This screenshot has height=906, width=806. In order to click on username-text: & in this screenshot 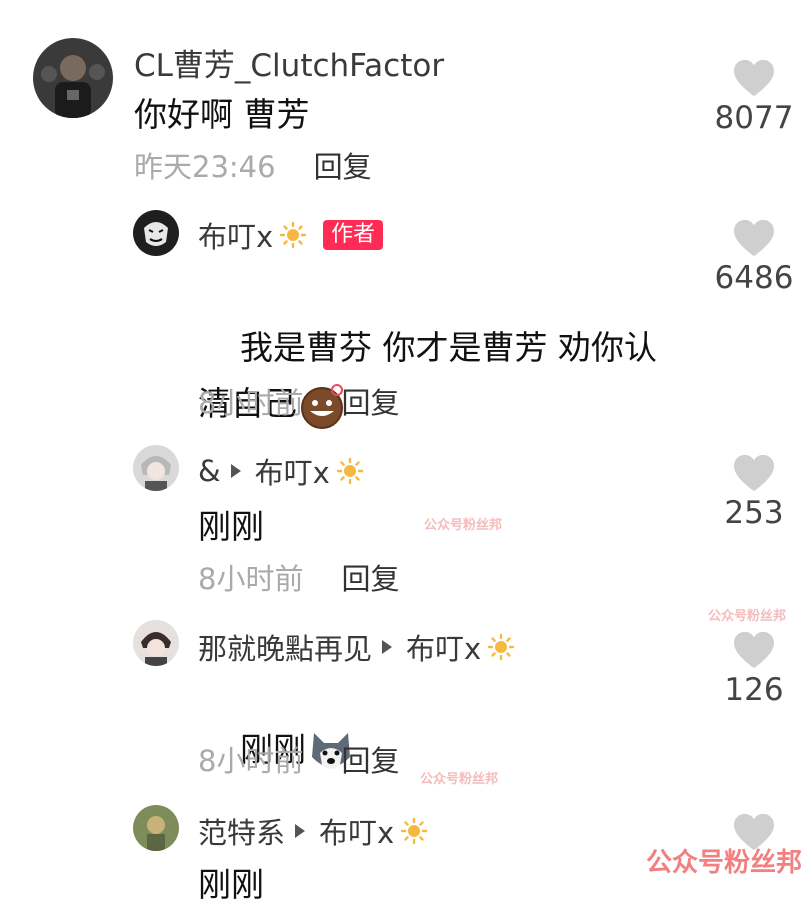, I will do `click(209, 471)`.